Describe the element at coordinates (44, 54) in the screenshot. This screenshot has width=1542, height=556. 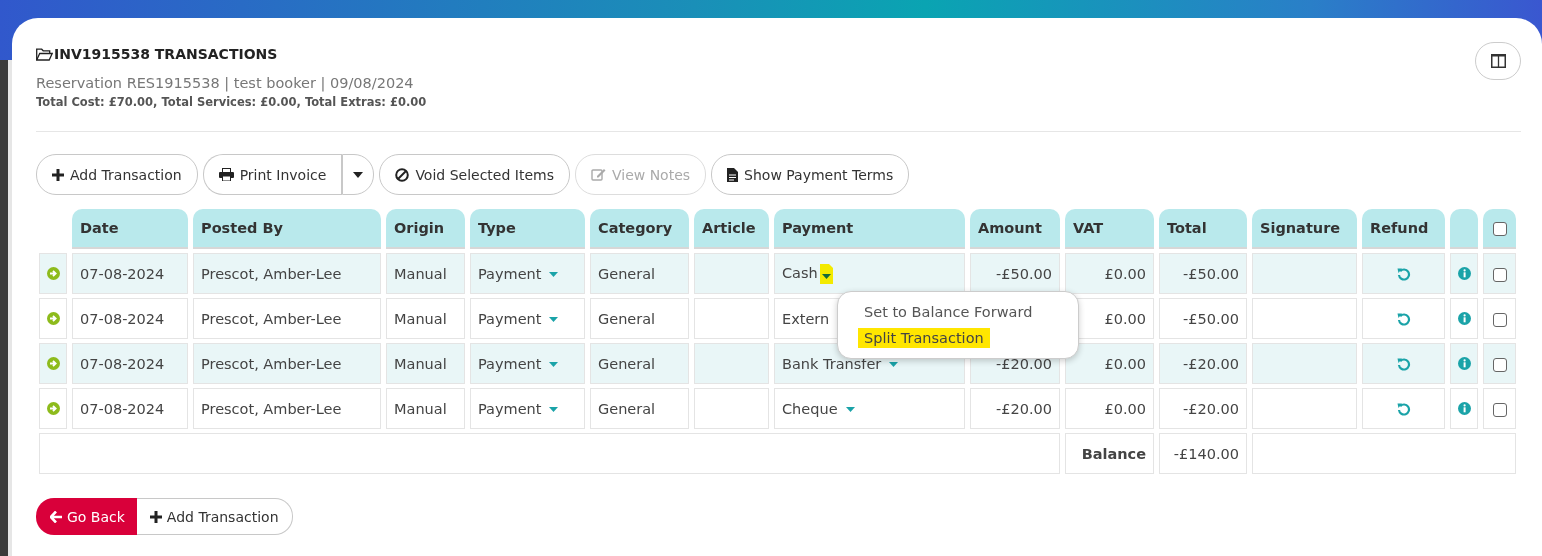
I see `folder-icon` at that location.